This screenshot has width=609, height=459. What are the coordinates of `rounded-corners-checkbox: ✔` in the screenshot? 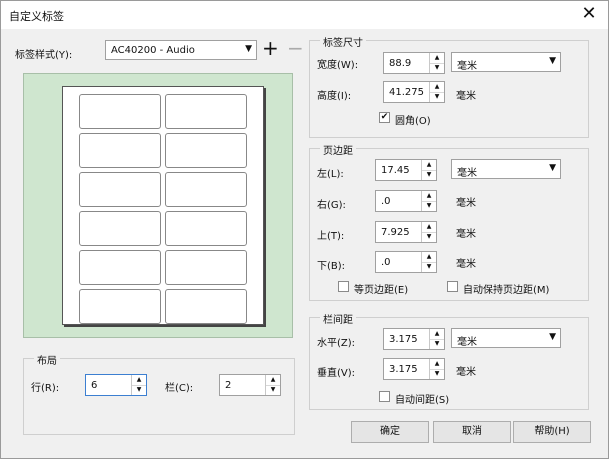 It's located at (384, 117).